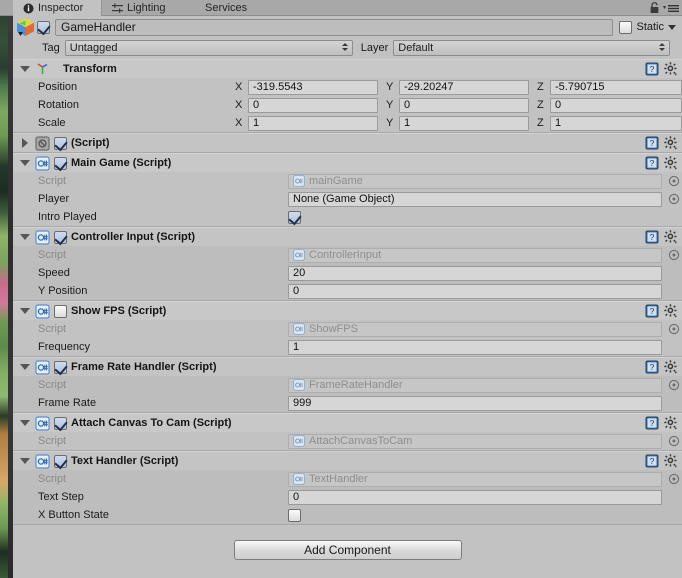 This screenshot has width=682, height=578. Describe the element at coordinates (347, 236) in the screenshot. I see `component-header-controller-input: Controller Input (Script)?` at that location.